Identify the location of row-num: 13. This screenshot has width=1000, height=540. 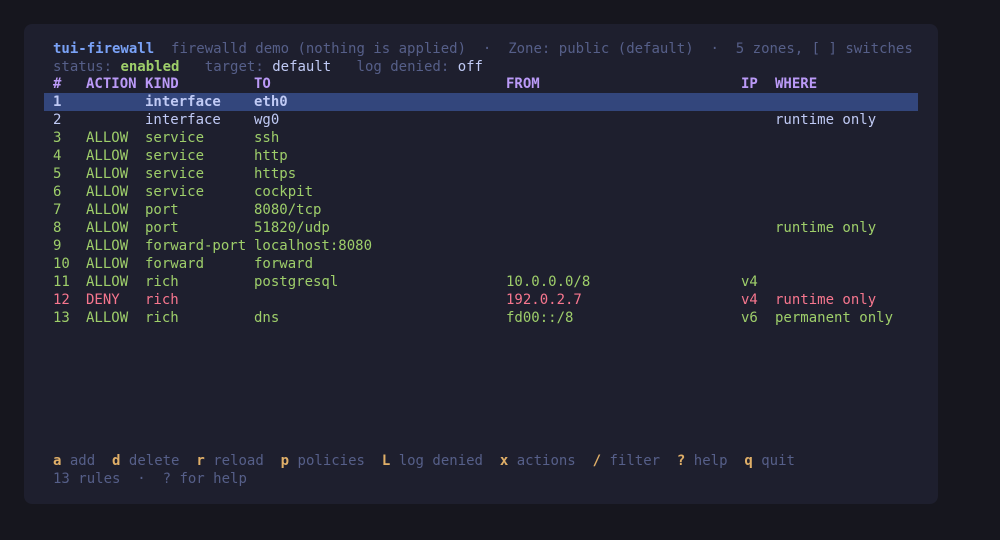
(61, 318).